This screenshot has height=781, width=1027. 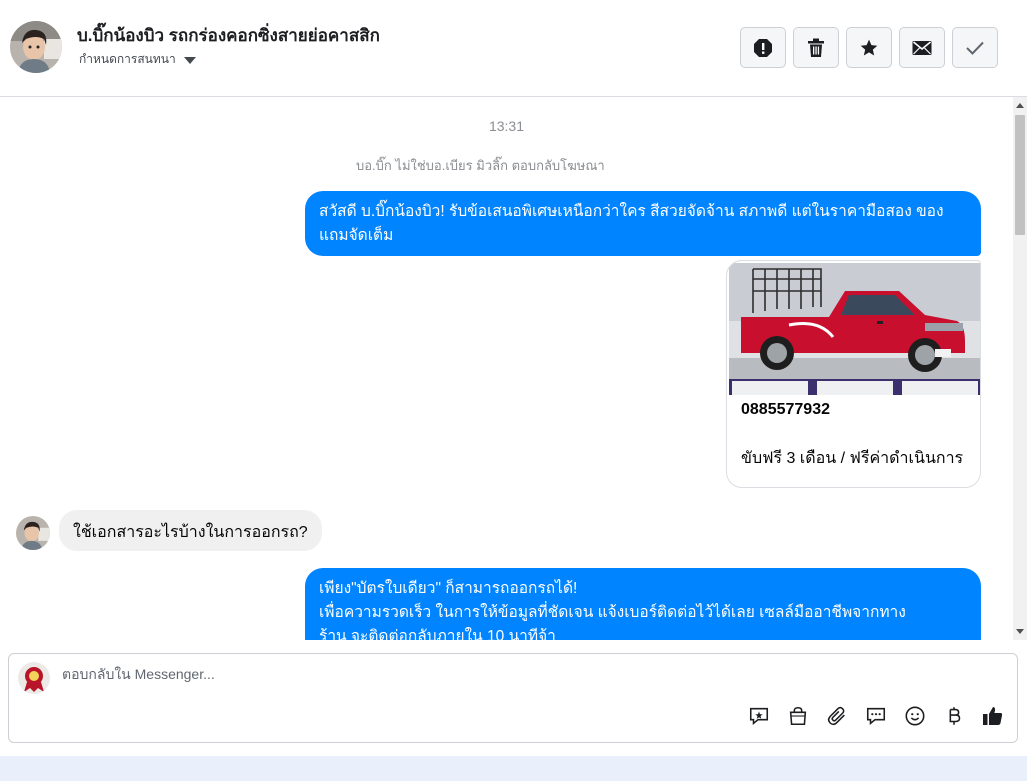 I want to click on page-avatar, so click(x=34, y=678).